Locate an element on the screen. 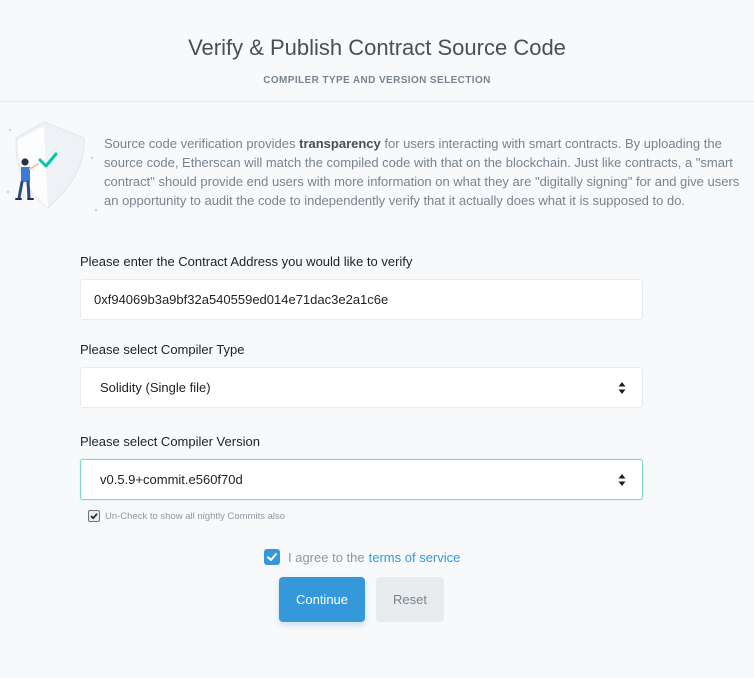 The image size is (754, 678). terms-of-service-link: terms of service is located at coordinates (415, 557).